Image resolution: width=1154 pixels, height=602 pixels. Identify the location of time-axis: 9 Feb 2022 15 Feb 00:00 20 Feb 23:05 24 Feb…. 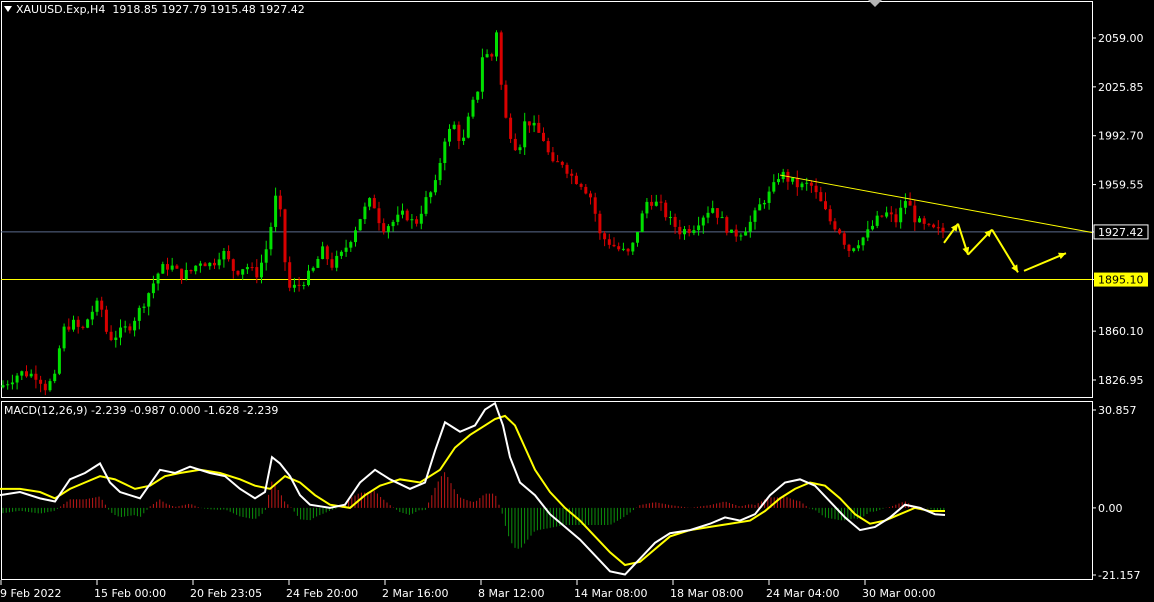
(467, 590).